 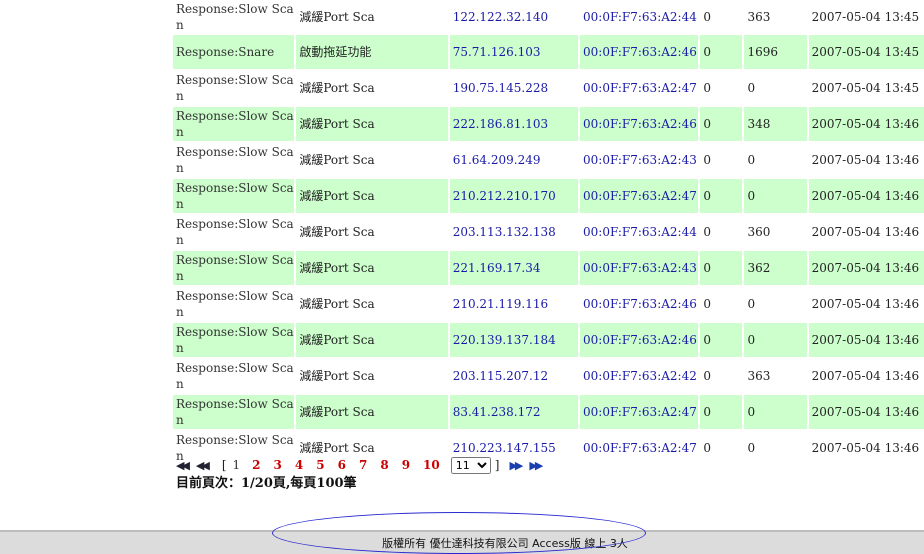 I want to click on row-ip-link: 190.75.145.228, so click(x=514, y=89).